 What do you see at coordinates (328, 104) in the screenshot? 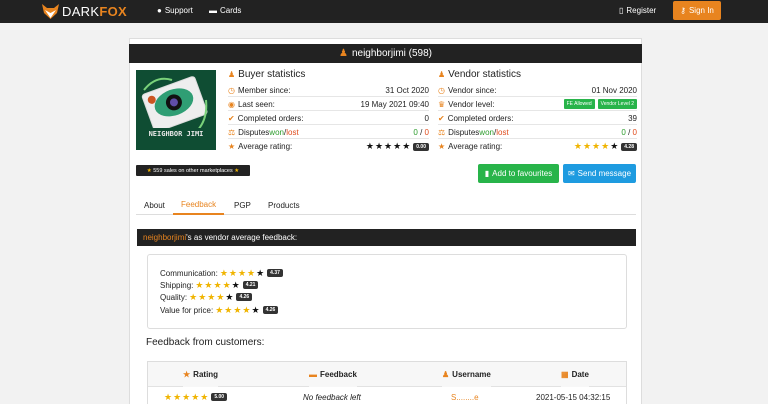
I see `buyer-last-seen-row: ◉ Last seen: 19 May 2021 09:40` at bounding box center [328, 104].